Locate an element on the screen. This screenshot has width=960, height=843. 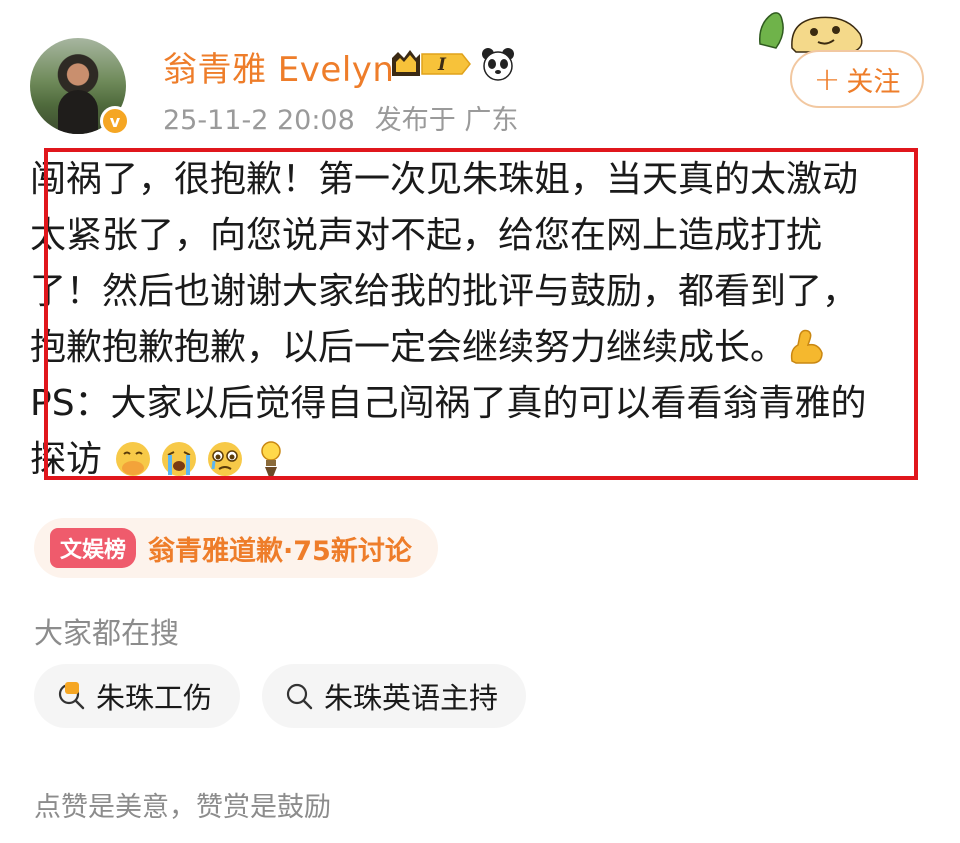
search-chip-1-text: 朱珠工伤 is located at coordinates (154, 698).